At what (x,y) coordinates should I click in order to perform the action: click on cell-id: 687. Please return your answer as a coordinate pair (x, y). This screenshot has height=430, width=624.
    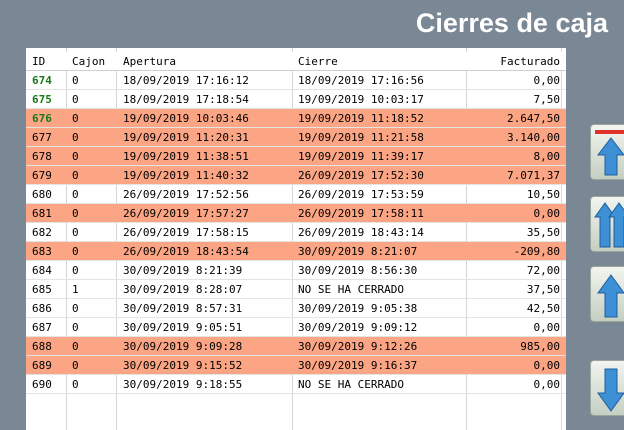
    Looking at the image, I should click on (42, 327).